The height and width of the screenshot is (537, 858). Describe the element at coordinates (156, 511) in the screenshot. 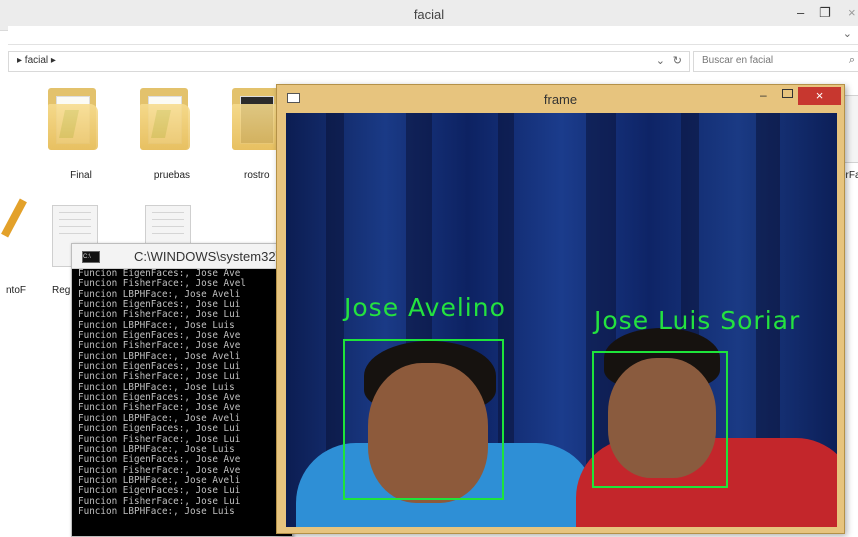

I see `console-line: Funcion LBPHFace:, Jose Luis` at that location.